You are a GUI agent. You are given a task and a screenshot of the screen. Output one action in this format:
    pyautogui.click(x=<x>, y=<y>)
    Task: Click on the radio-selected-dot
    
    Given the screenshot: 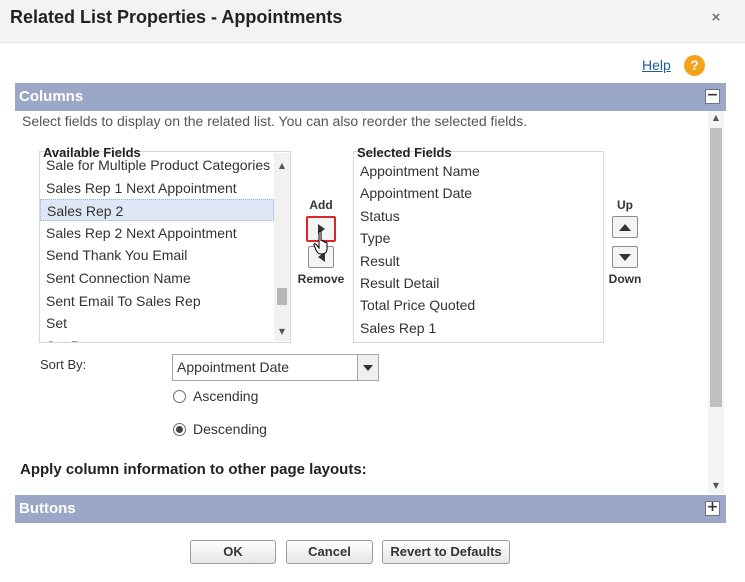 What is the action you would take?
    pyautogui.click(x=179, y=429)
    